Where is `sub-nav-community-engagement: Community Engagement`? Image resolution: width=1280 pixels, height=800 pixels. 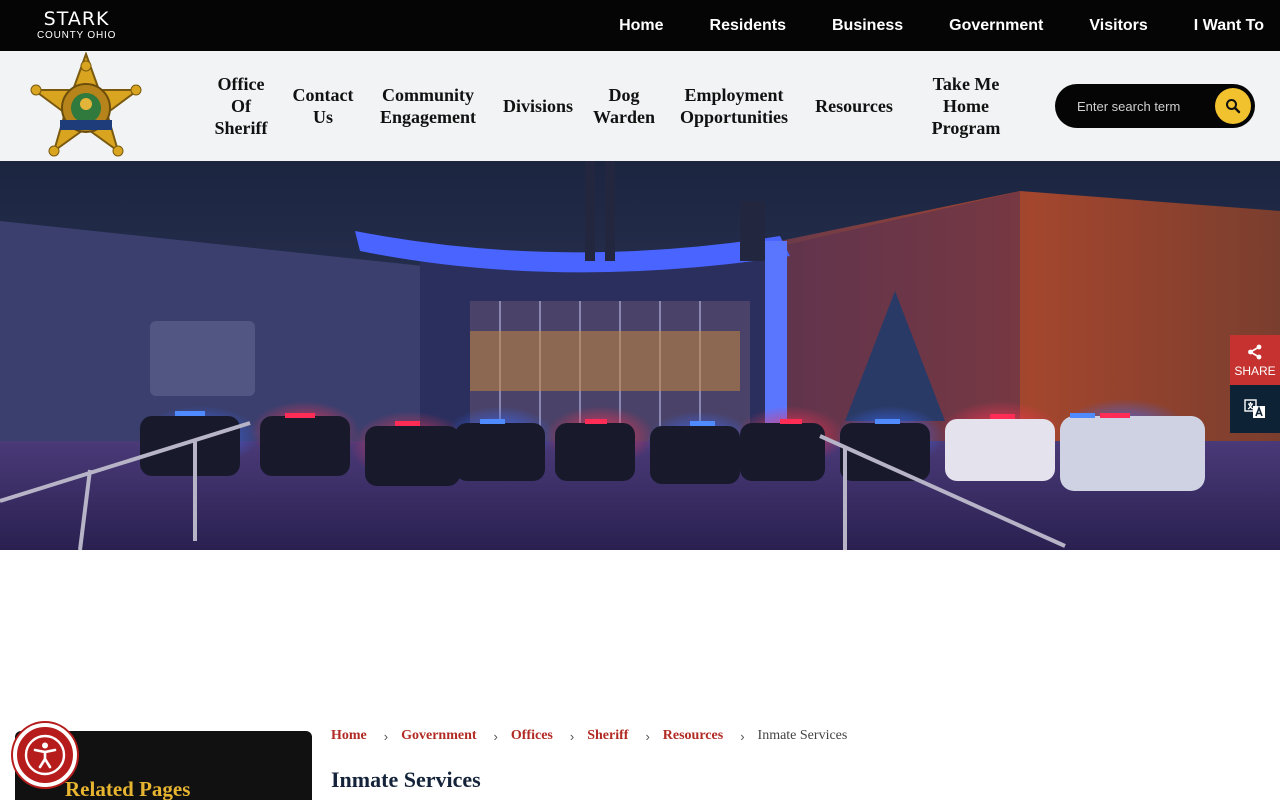
sub-nav-community-engagement: Community Engagement is located at coordinates (428, 106).